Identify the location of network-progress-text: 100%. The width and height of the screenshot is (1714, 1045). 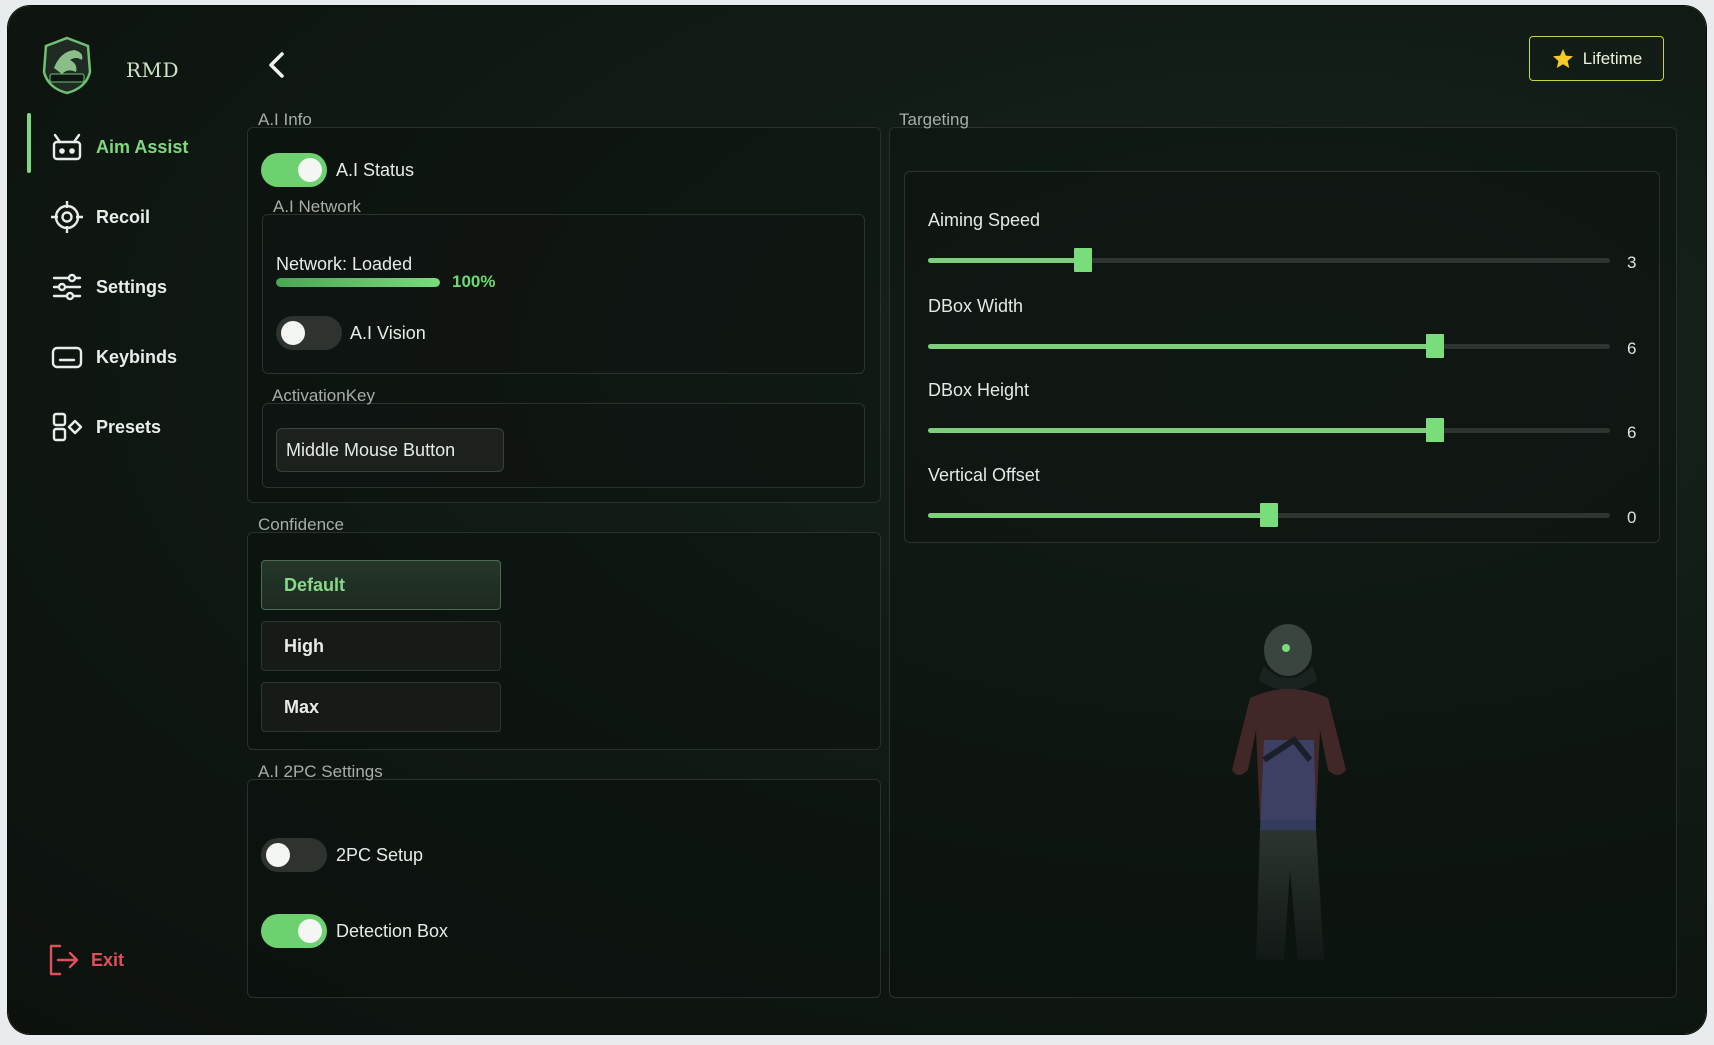
(474, 281).